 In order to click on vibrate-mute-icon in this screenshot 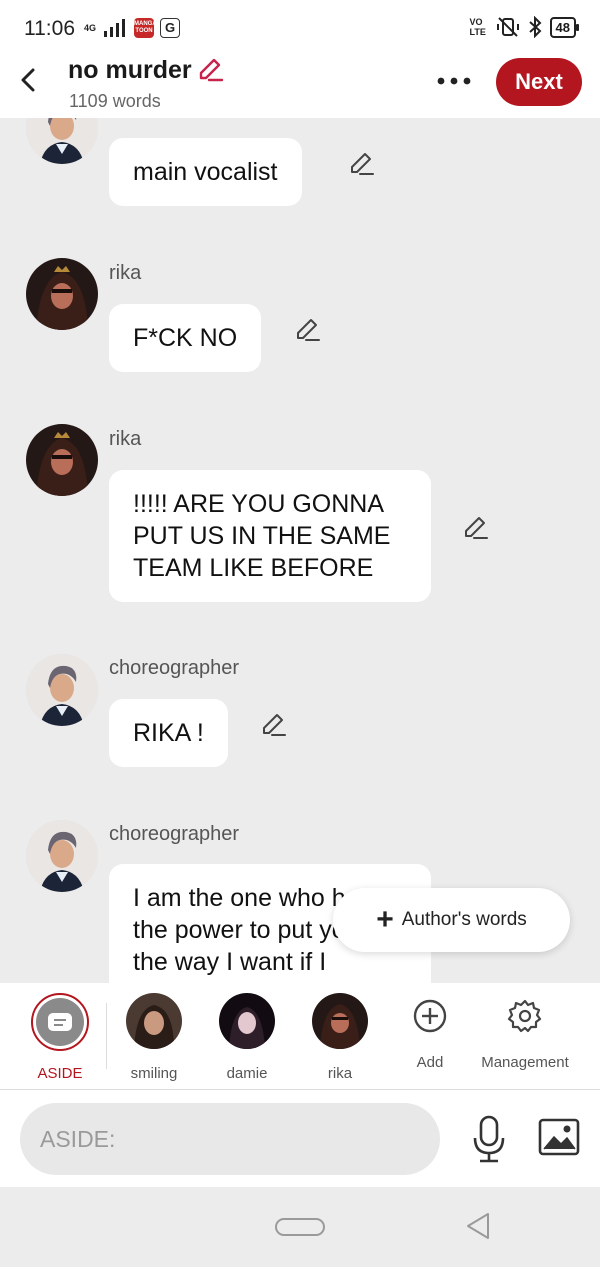, I will do `click(507, 27)`.